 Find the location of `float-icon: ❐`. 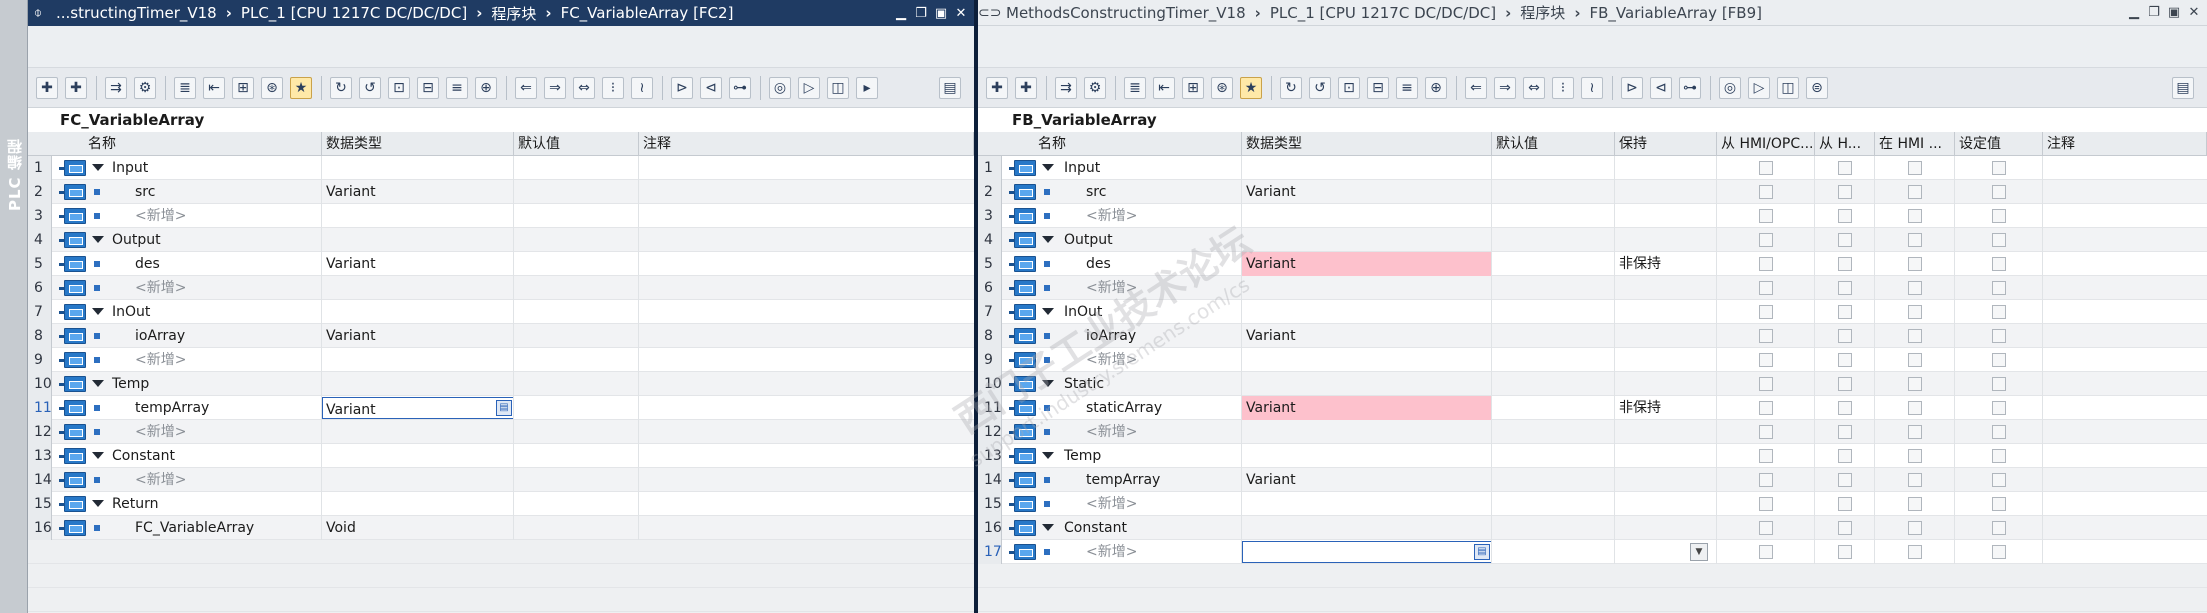

float-icon: ❐ is located at coordinates (921, 13).